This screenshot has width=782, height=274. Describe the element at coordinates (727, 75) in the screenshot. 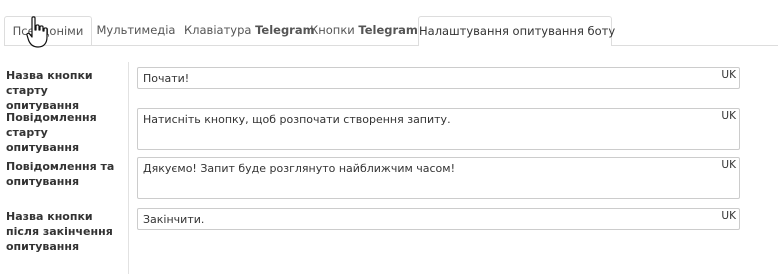

I see `start-button-name-lang: UK` at that location.